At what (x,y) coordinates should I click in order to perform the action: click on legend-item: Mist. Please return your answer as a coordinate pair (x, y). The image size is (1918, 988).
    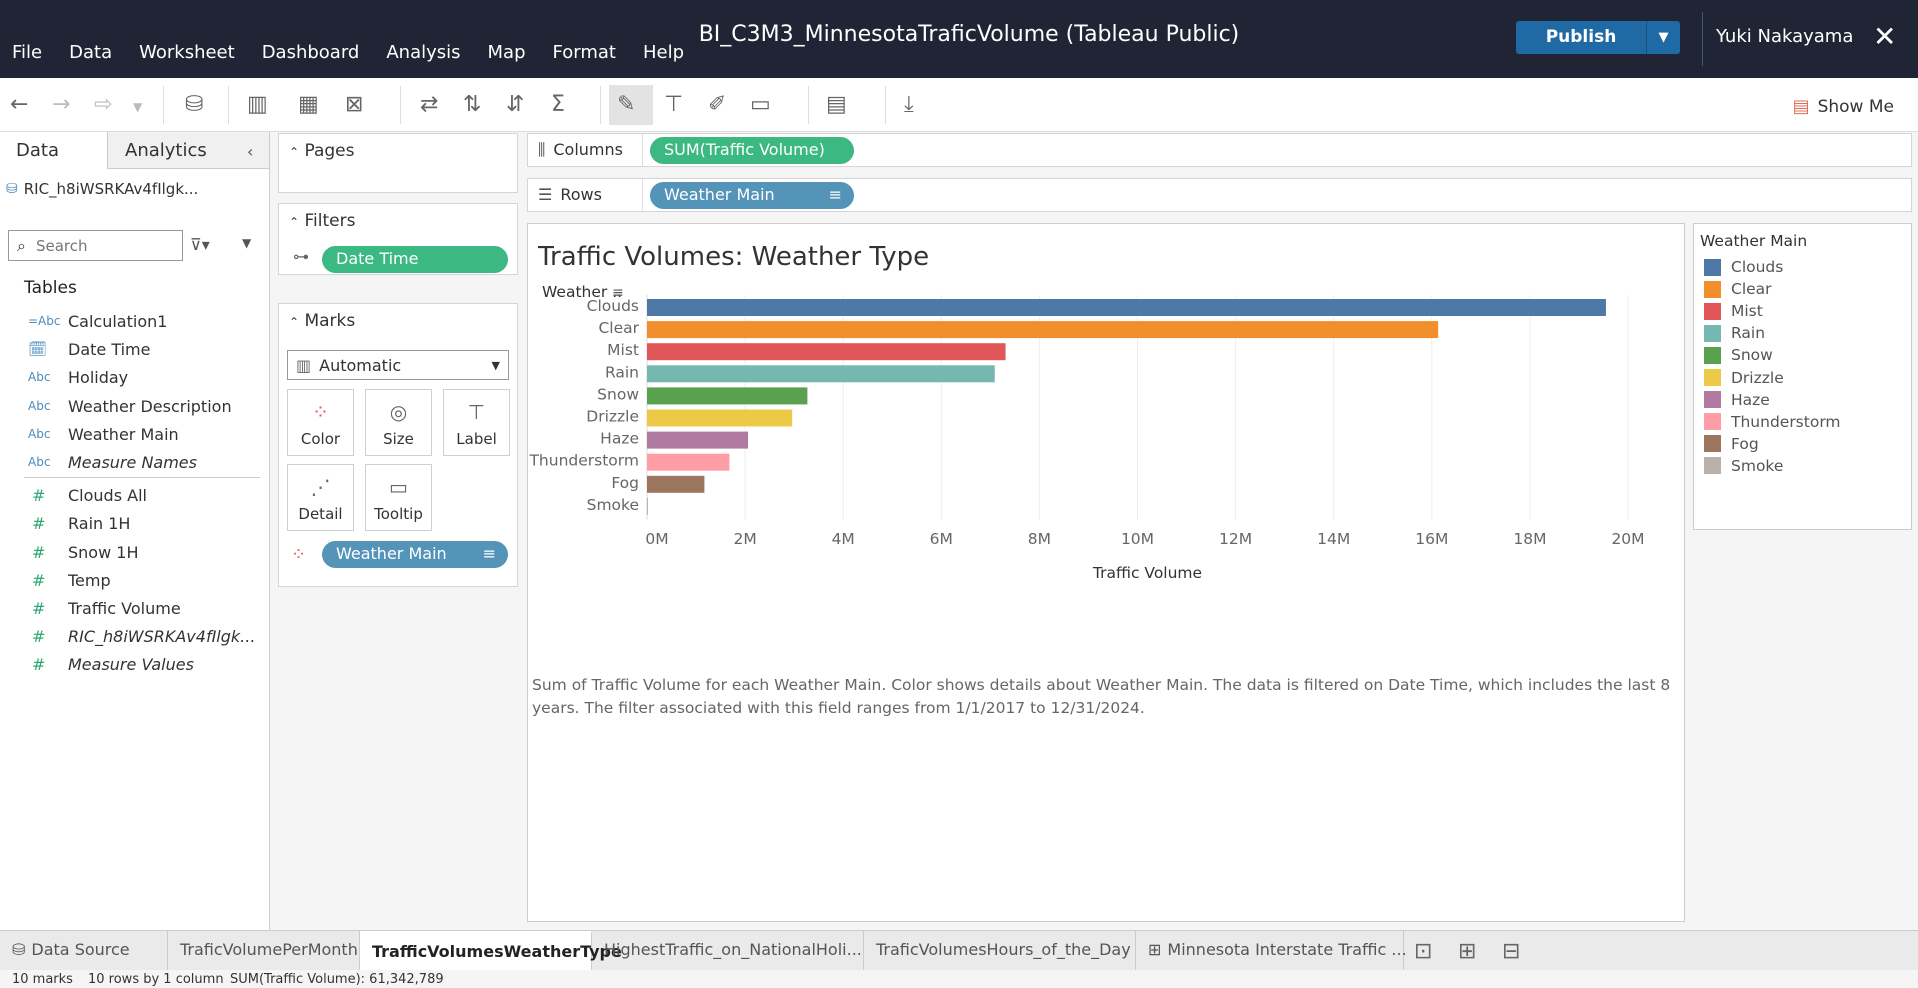
    Looking at the image, I should click on (1733, 311).